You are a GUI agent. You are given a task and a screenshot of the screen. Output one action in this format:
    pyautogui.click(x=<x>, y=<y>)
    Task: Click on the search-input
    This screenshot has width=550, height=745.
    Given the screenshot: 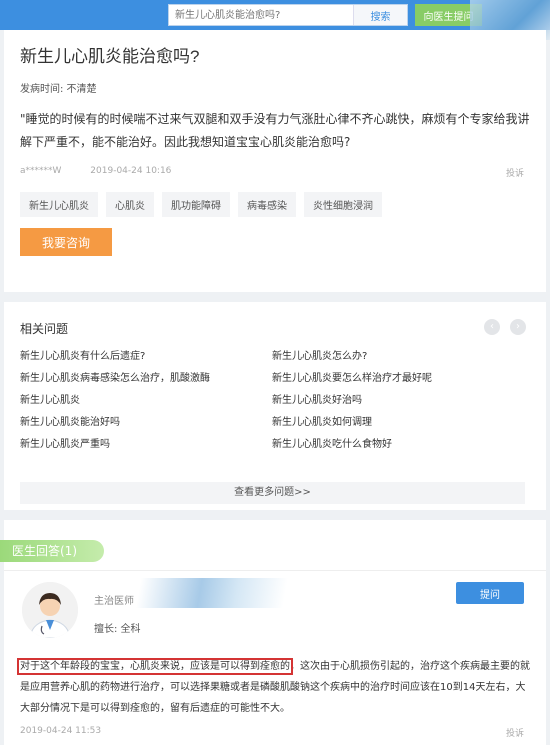 What is the action you would take?
    pyautogui.click(x=261, y=15)
    